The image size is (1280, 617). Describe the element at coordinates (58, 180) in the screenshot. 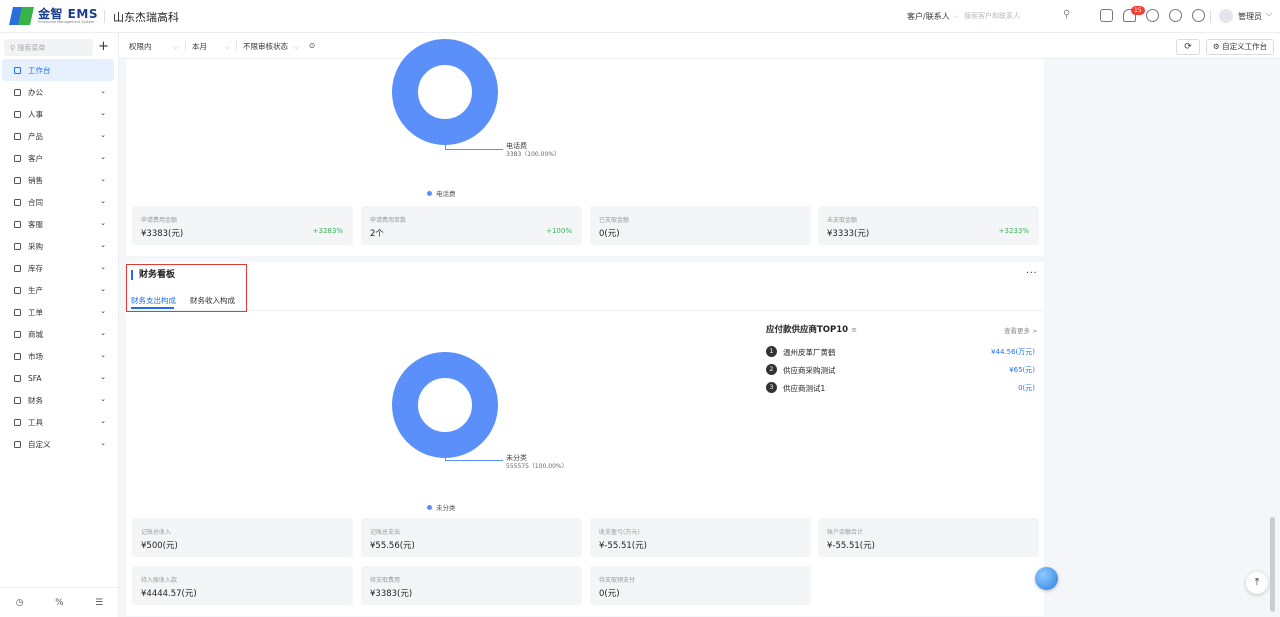

I see `sidebar-item: 销售 ⌄` at that location.